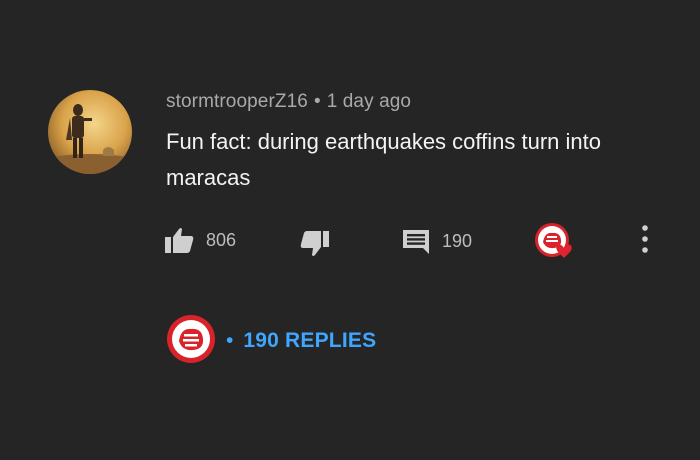 The height and width of the screenshot is (460, 700). Describe the element at coordinates (179, 240) in the screenshot. I see `thumbs-up-icon` at that location.